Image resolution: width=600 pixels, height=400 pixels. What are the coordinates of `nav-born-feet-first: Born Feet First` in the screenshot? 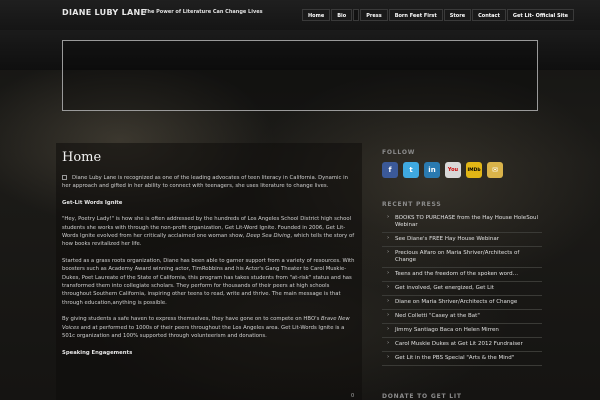 It's located at (415, 15).